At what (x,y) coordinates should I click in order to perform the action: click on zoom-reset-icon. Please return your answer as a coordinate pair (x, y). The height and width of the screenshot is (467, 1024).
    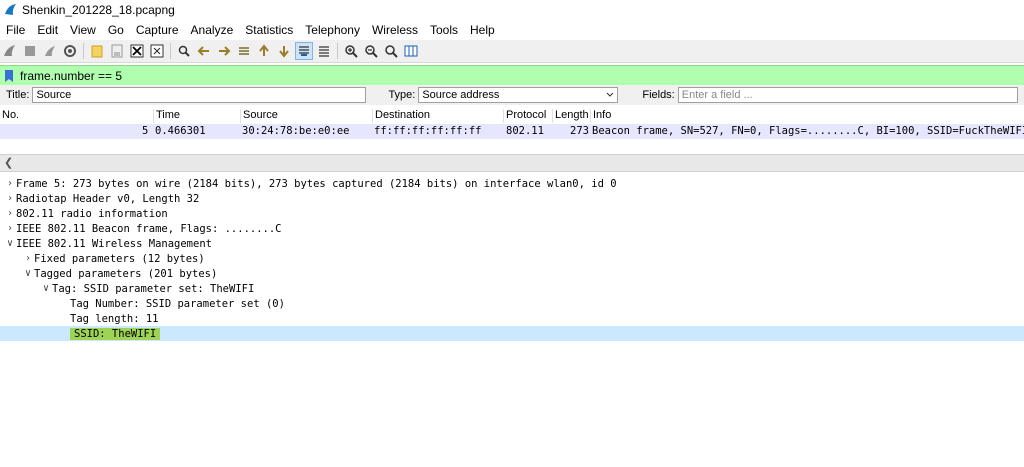
    Looking at the image, I should click on (391, 51).